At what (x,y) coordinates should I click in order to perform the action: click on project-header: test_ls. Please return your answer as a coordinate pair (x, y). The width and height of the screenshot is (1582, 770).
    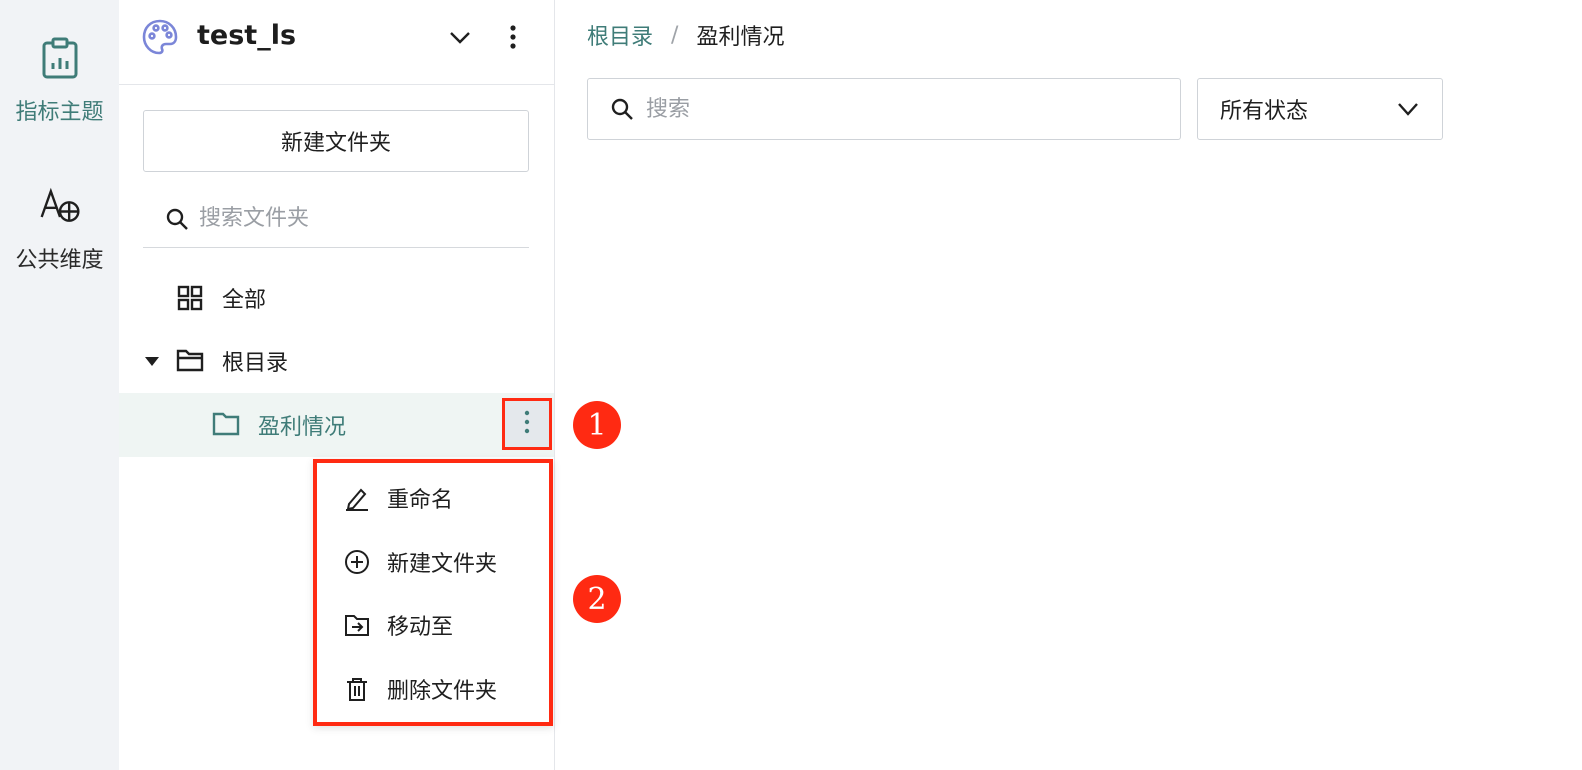
    Looking at the image, I should click on (336, 42).